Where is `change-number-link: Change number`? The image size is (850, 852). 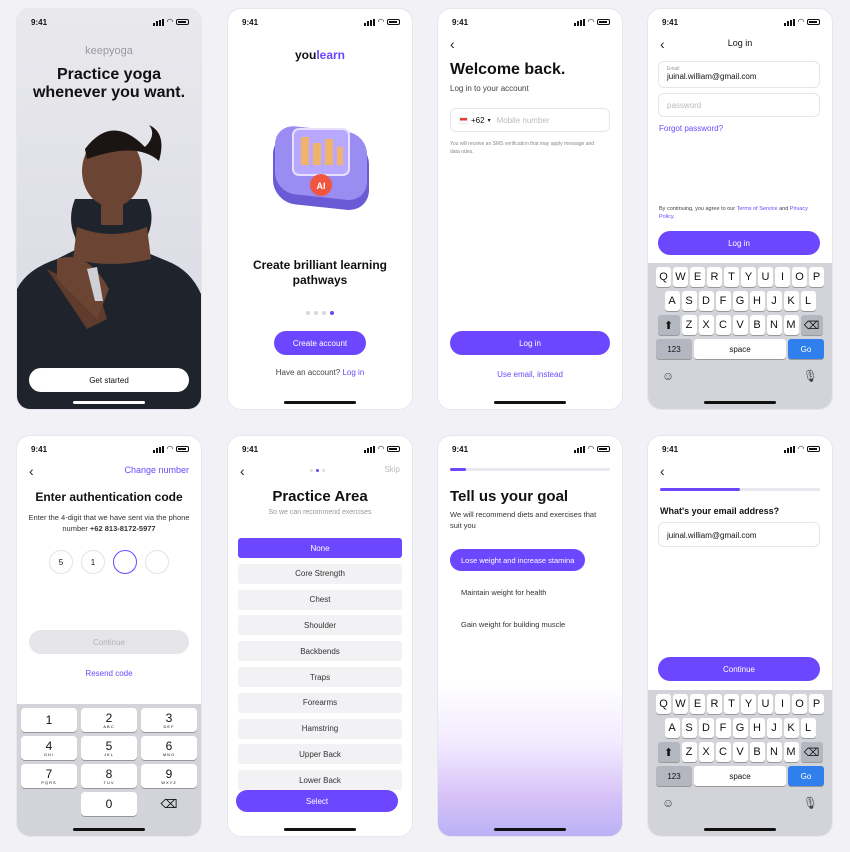
change-number-link: Change number is located at coordinates (156, 470).